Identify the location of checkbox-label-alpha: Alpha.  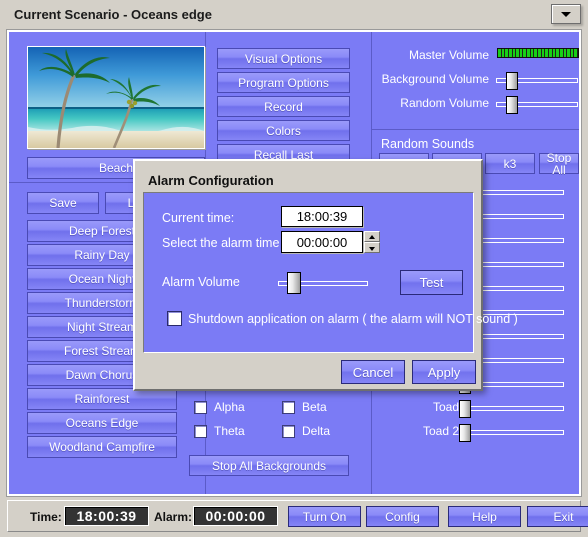
(229, 407).